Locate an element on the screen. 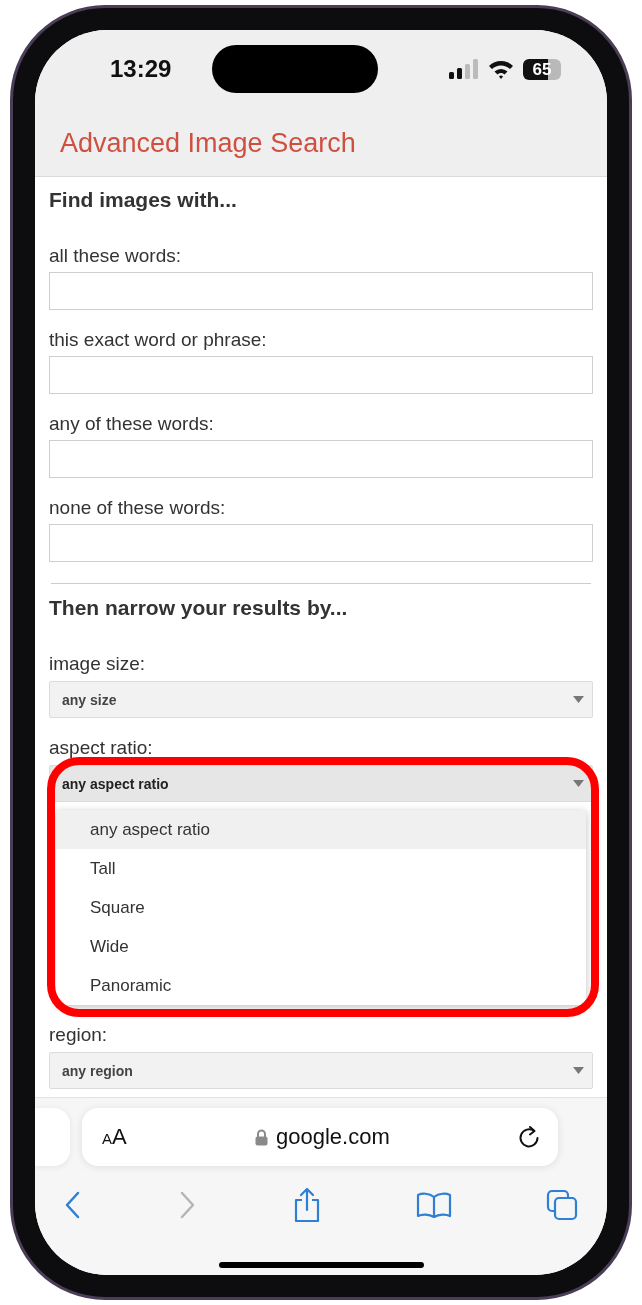  dropdown-option: Panoramic is located at coordinates (321, 985).